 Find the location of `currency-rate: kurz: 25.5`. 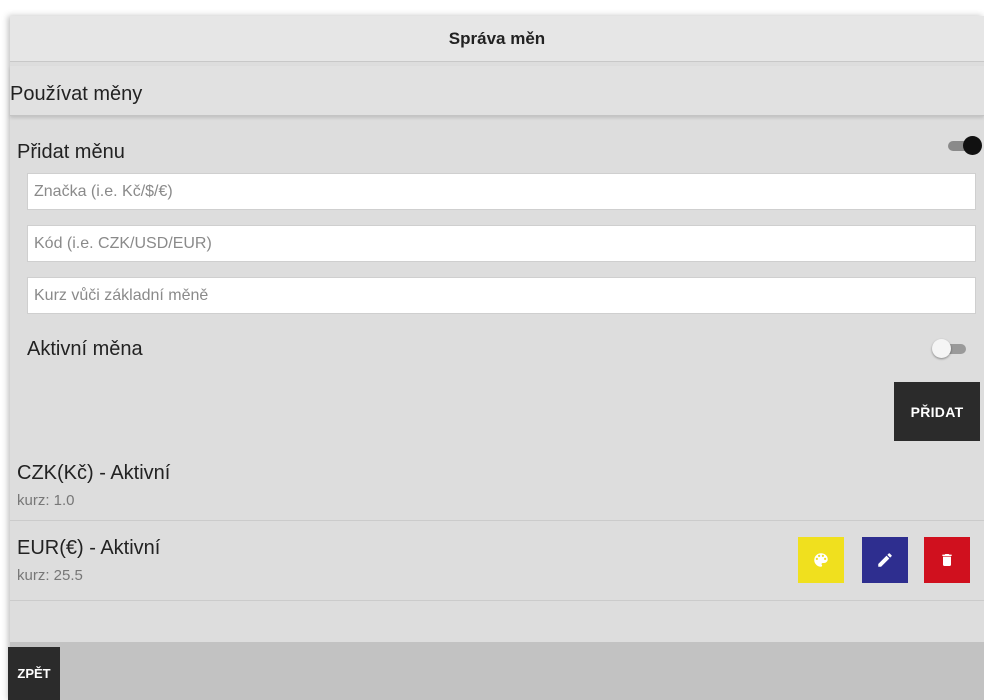

currency-rate: kurz: 25.5 is located at coordinates (50, 575).